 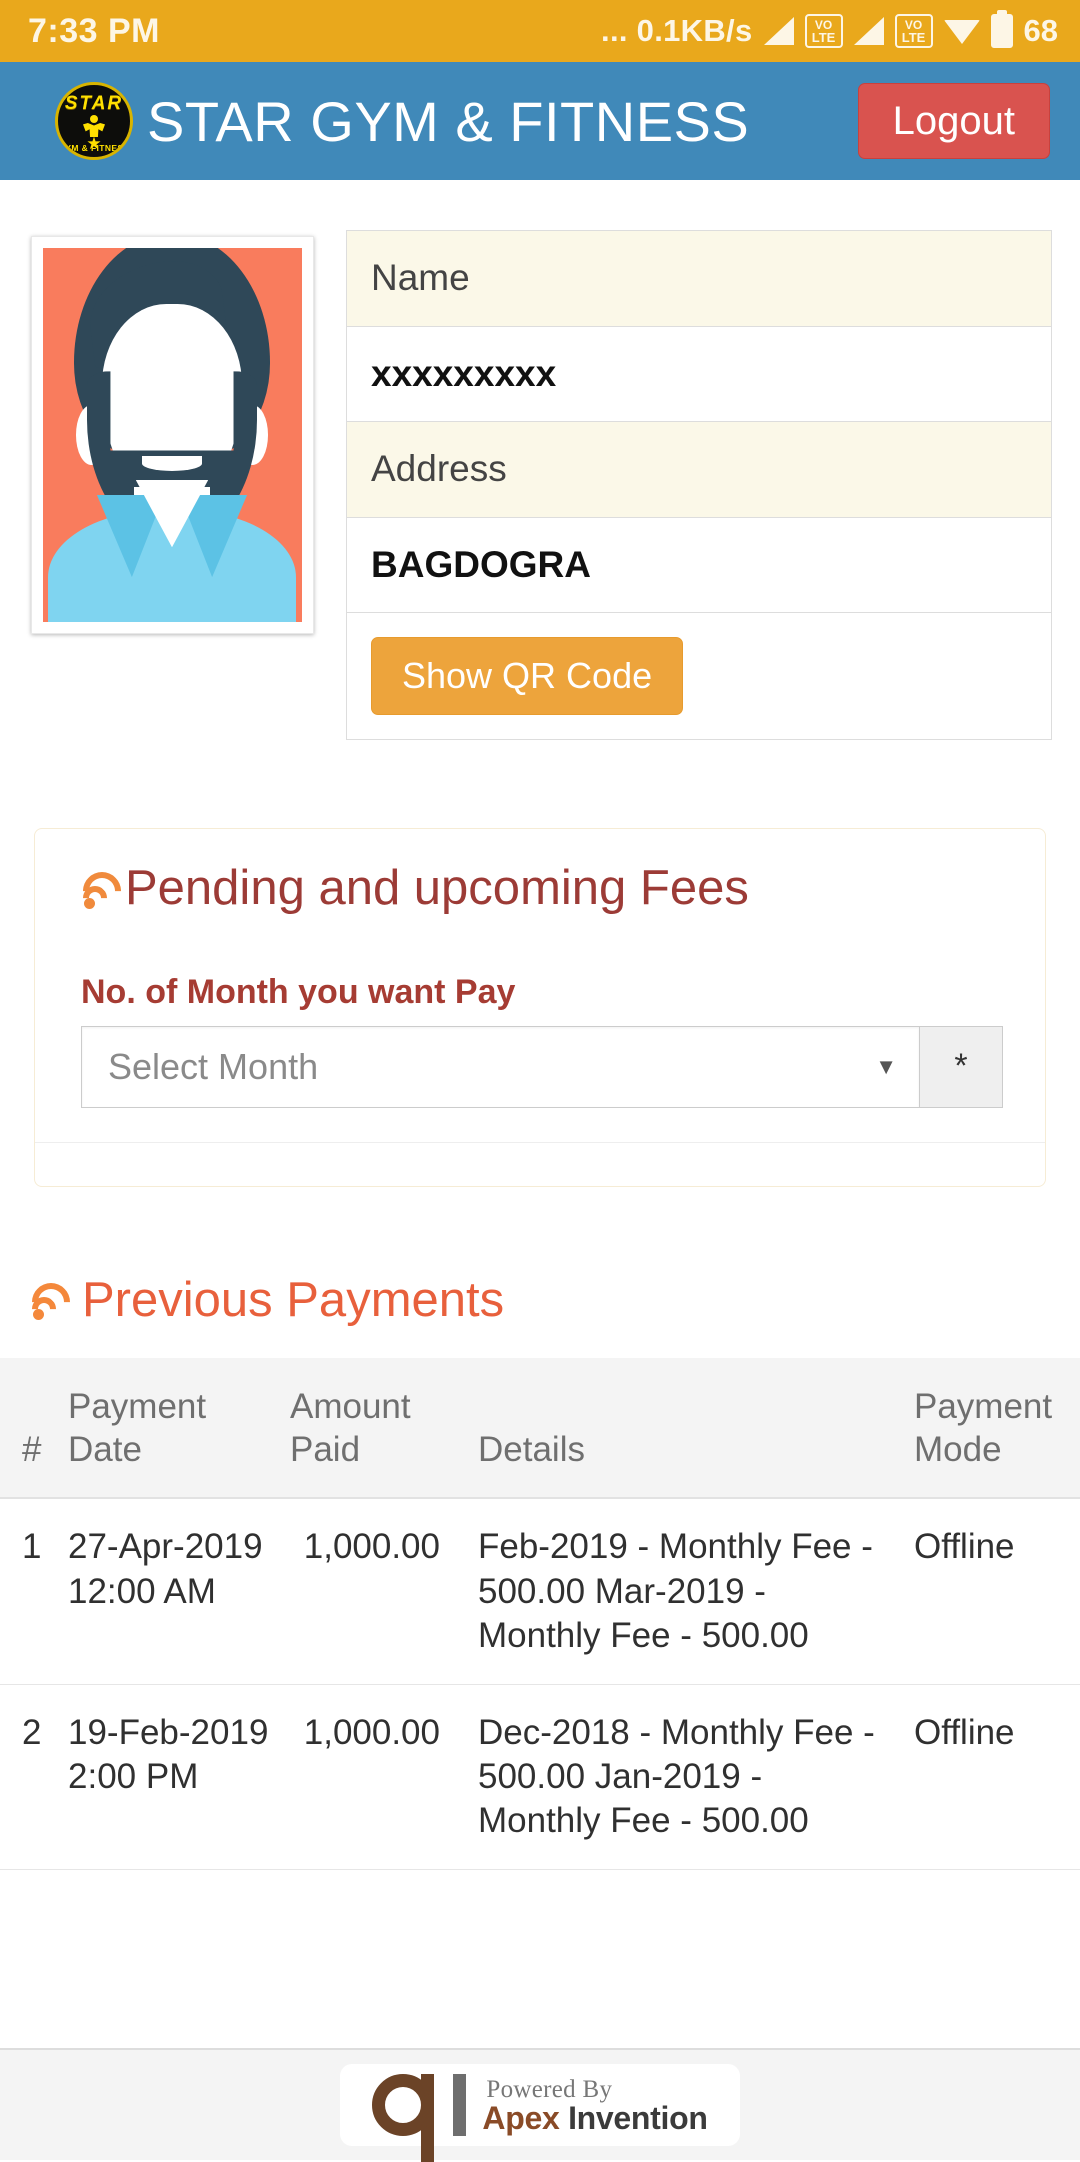 What do you see at coordinates (677, 1428) in the screenshot?
I see `column-header-details: Details` at bounding box center [677, 1428].